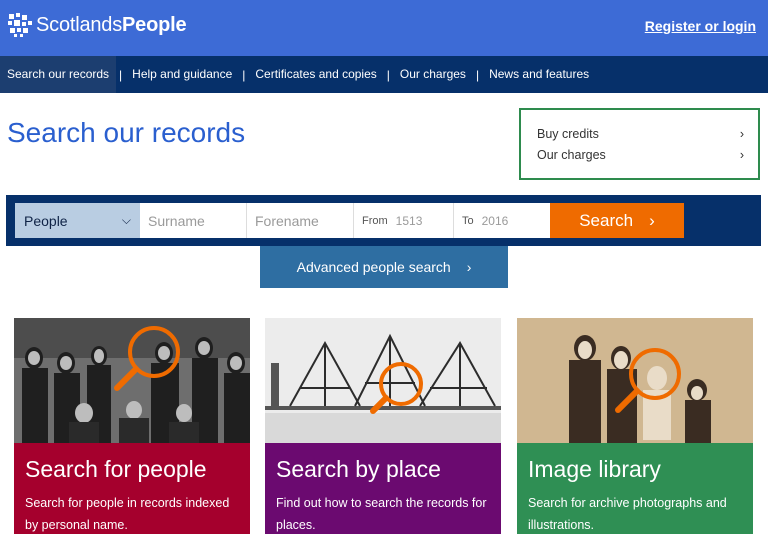 This screenshot has width=768, height=534. I want to click on search-button: Search ›, so click(617, 220).